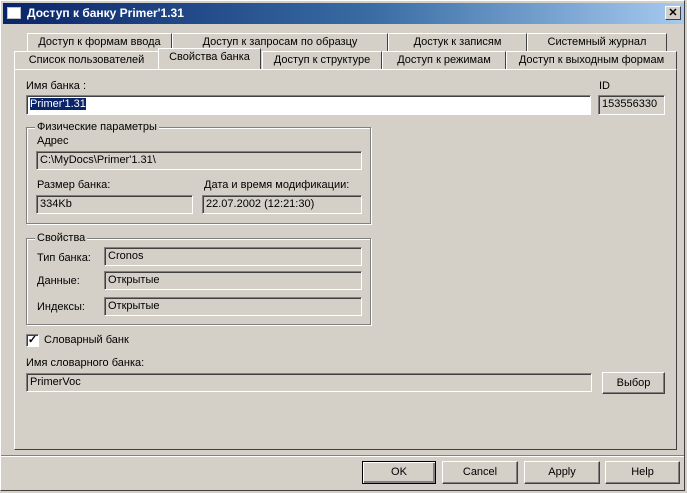 This screenshot has height=493, width=687. Describe the element at coordinates (86, 60) in the screenshot. I see `tab-user-list: Список пользователей` at that location.